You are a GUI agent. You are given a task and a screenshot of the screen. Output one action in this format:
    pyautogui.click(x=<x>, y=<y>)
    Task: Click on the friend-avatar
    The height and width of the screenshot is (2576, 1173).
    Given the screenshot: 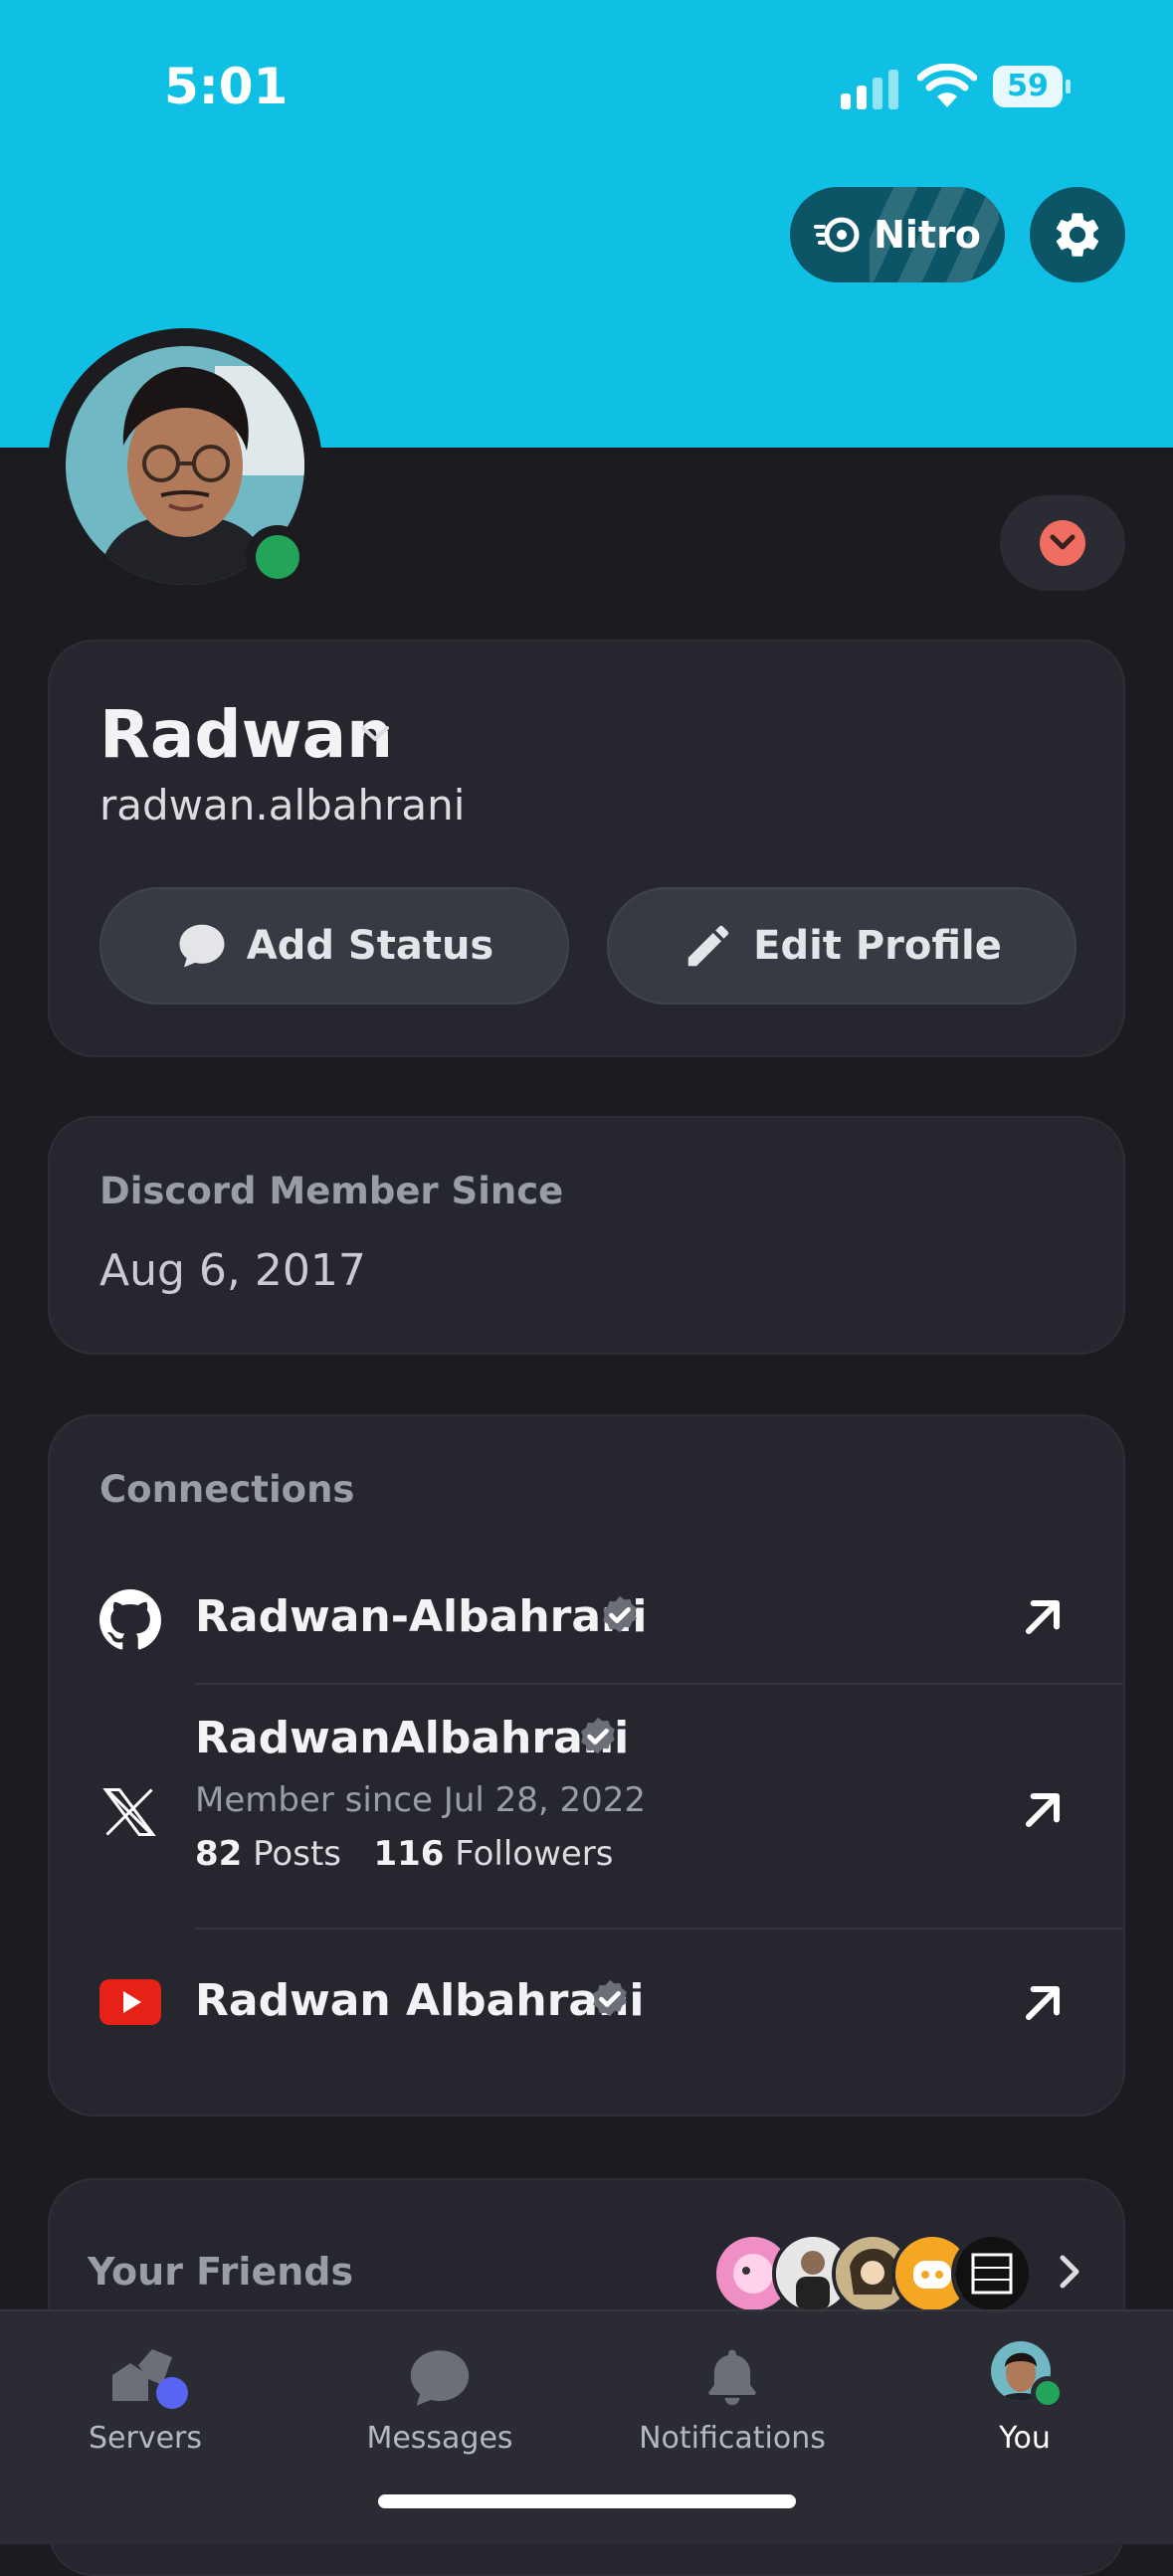 What is the action you would take?
    pyautogui.click(x=992, y=2273)
    